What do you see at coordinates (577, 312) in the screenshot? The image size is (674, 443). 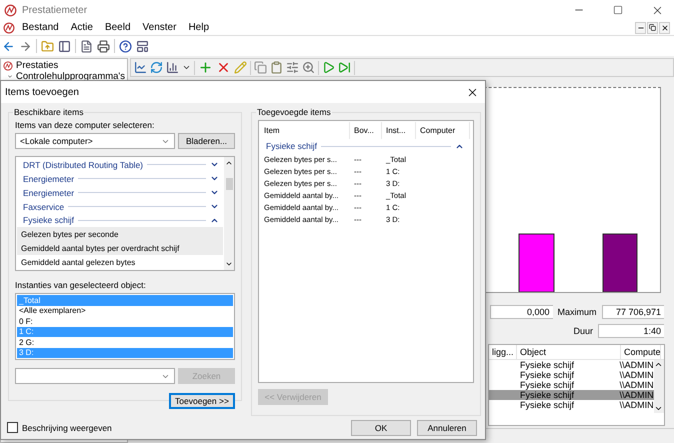 I see `stat-label: Maximum` at bounding box center [577, 312].